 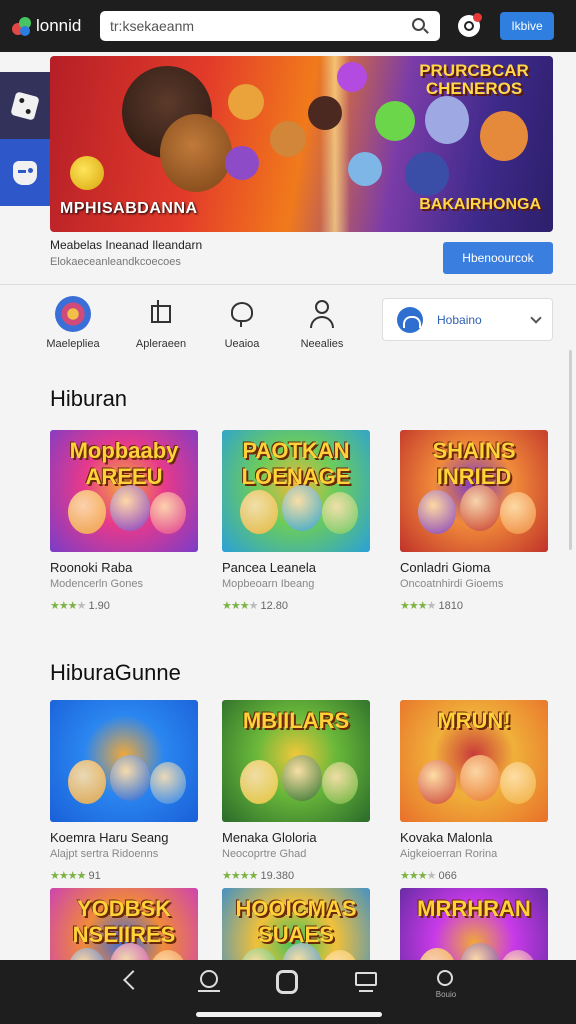 What do you see at coordinates (287, 982) in the screenshot?
I see `home-icon` at bounding box center [287, 982].